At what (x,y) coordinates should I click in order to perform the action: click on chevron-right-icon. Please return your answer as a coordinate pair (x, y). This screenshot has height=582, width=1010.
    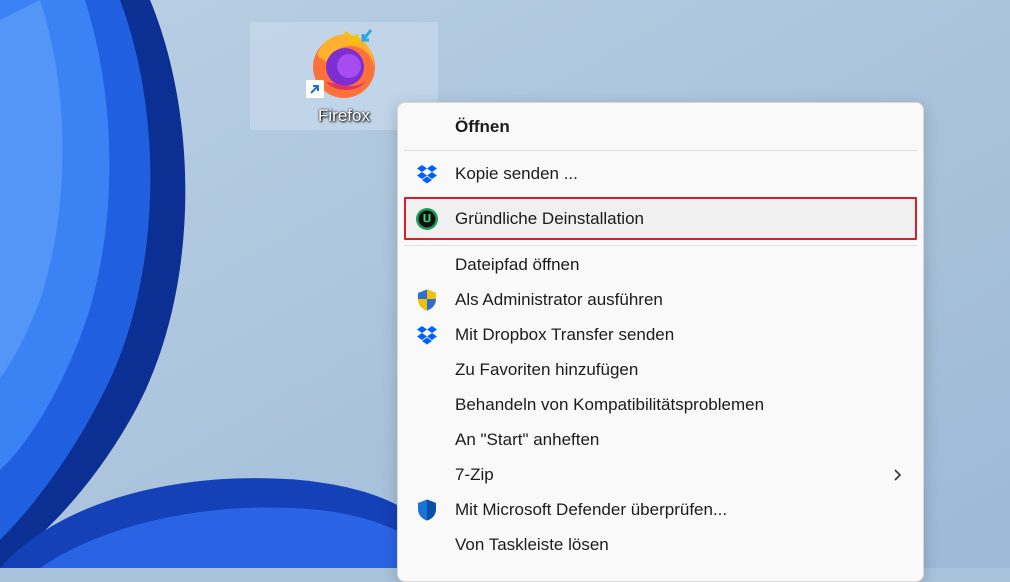
    Looking at the image, I should click on (898, 475).